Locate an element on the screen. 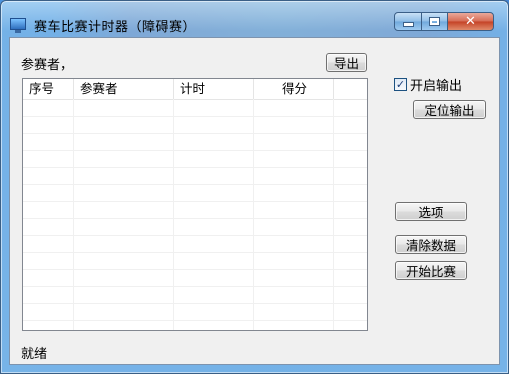 The image size is (509, 374). enable-output-label: 开启输出 is located at coordinates (436, 86).